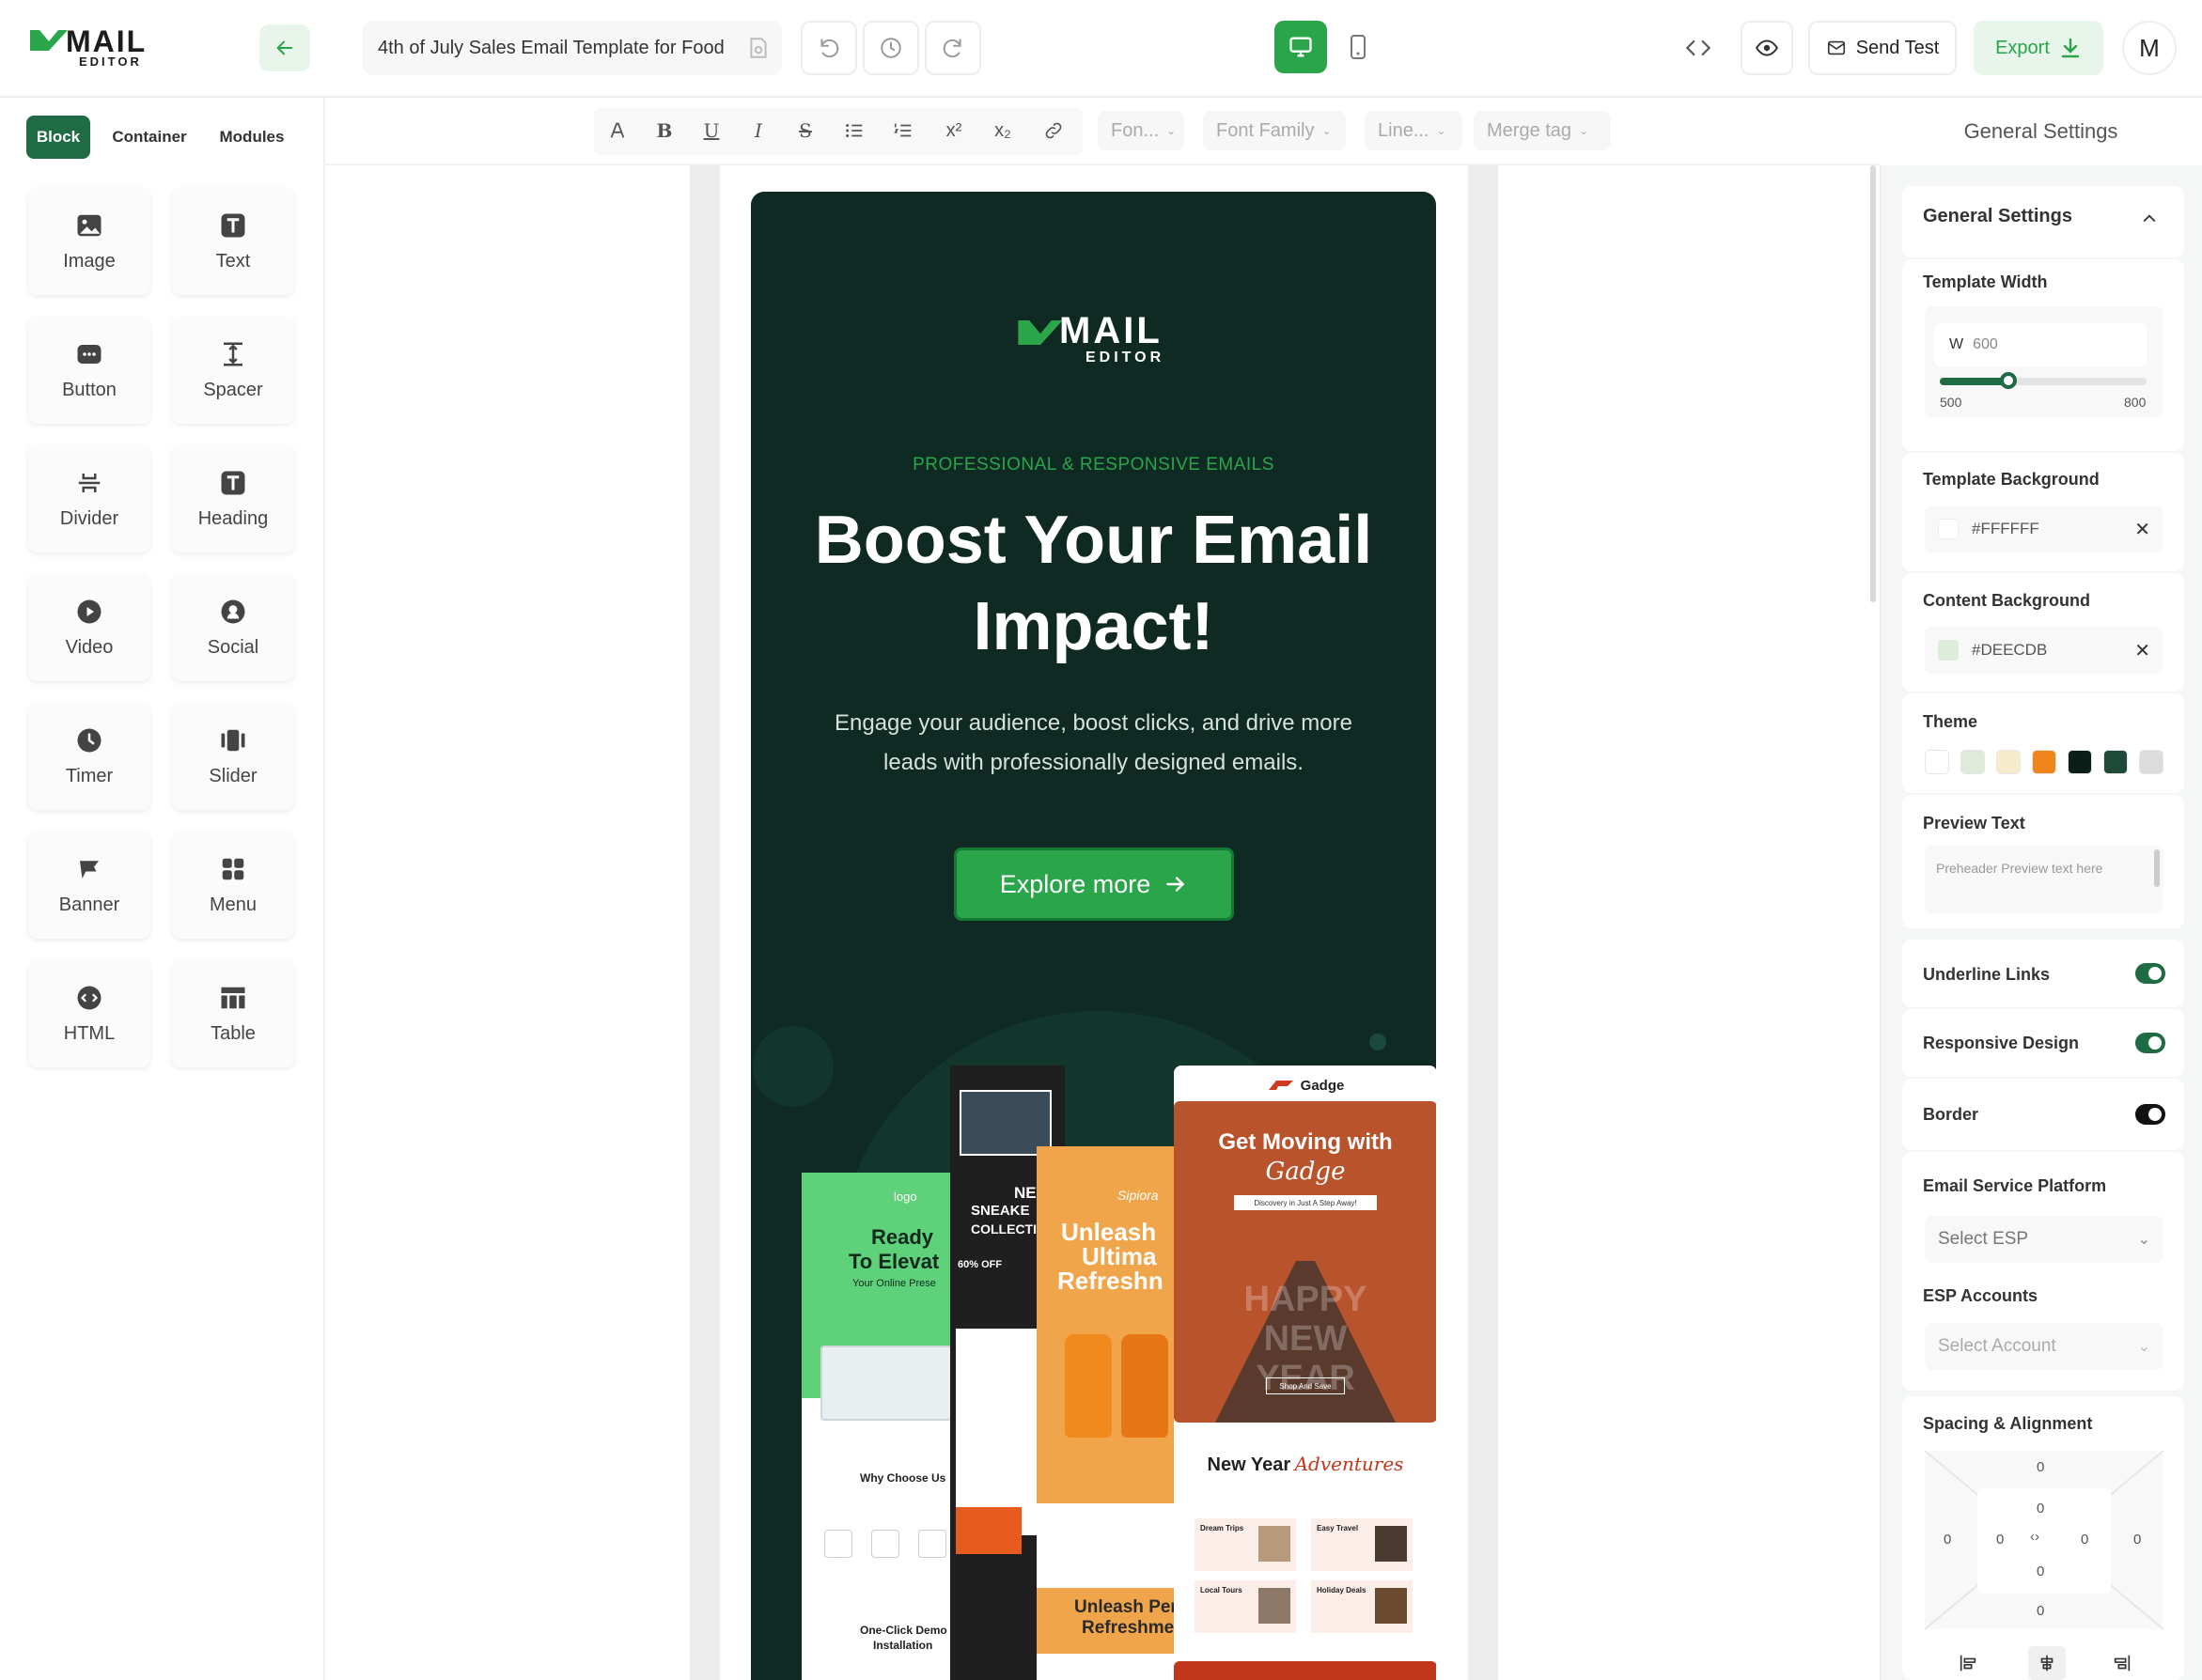 The height and width of the screenshot is (1680, 2202). I want to click on bold-button: B, so click(664, 130).